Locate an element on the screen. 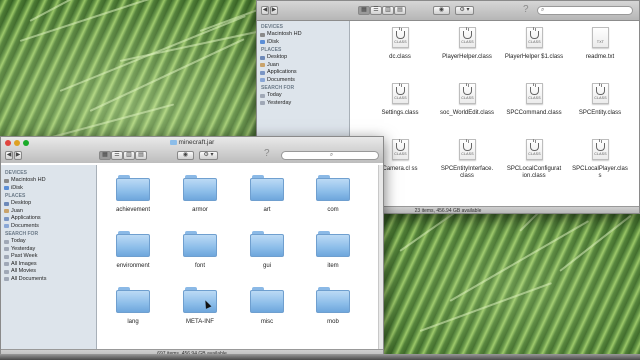 The width and height of the screenshot is (640, 360). sidebar-item-all-movies: All Movies is located at coordinates (48, 272).